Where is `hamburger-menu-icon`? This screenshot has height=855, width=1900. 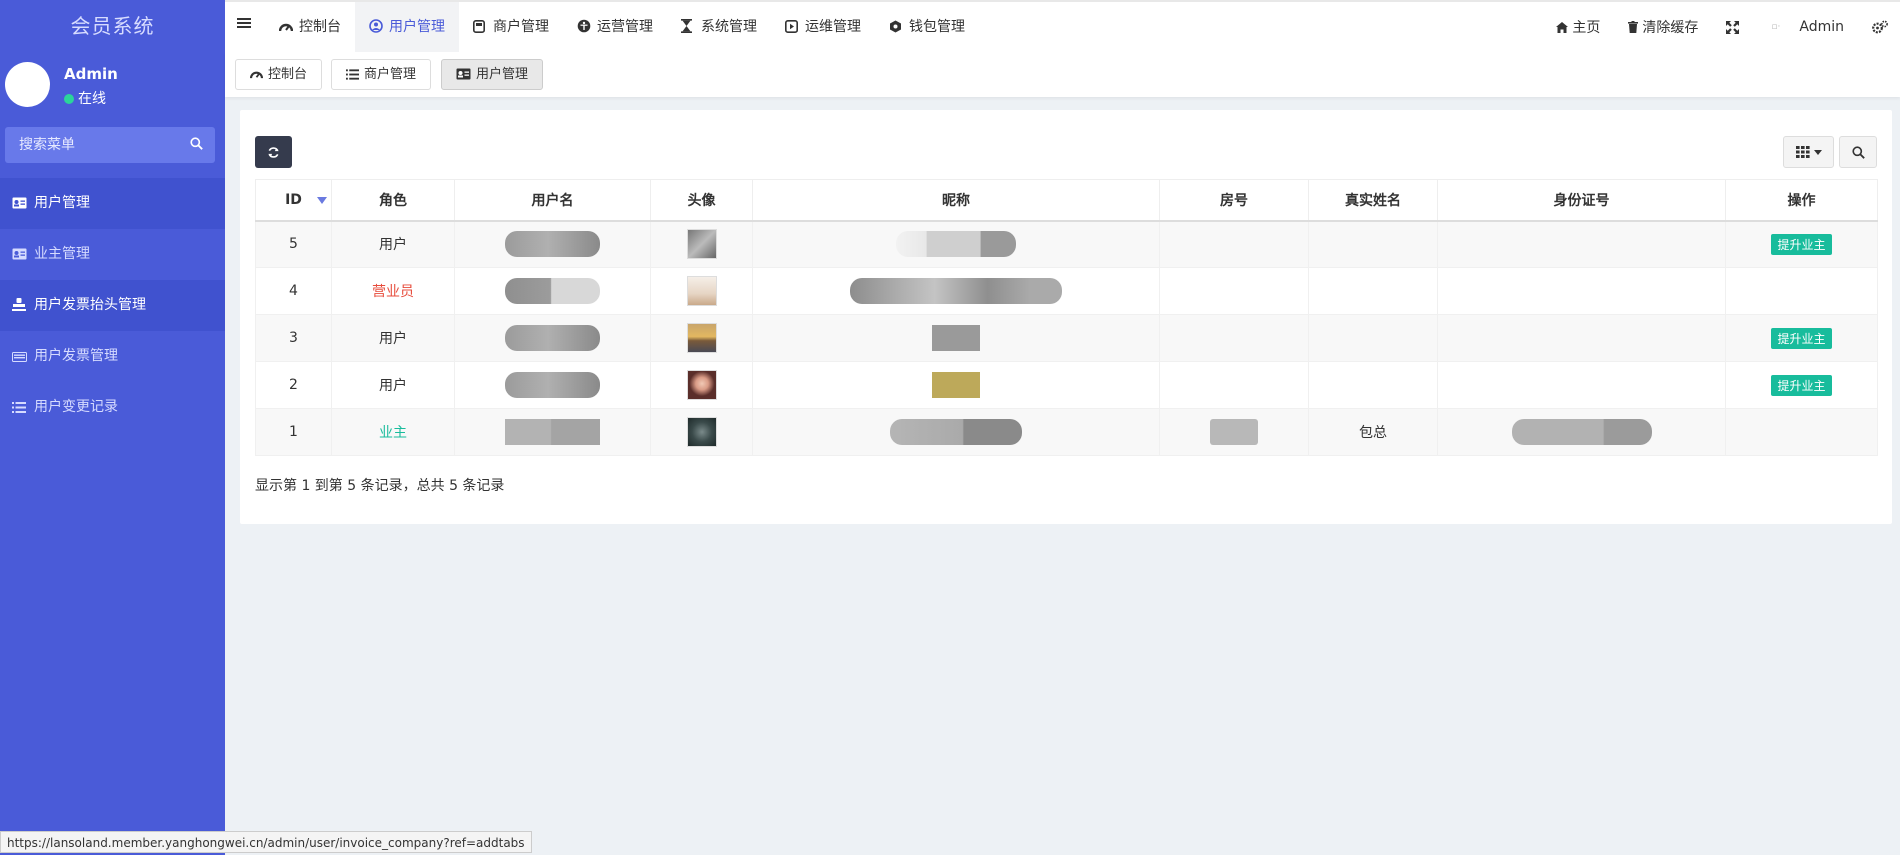 hamburger-menu-icon is located at coordinates (244, 25).